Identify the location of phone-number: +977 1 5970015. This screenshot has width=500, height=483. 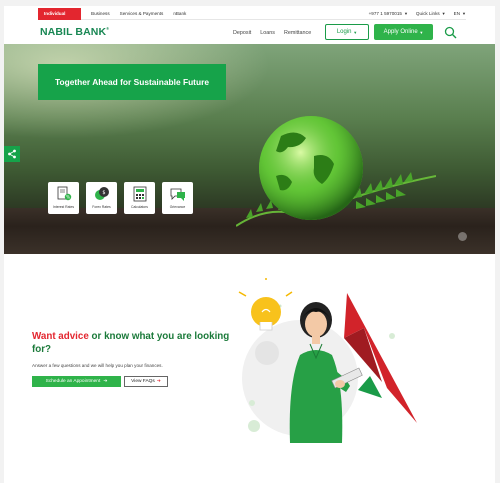
(385, 13).